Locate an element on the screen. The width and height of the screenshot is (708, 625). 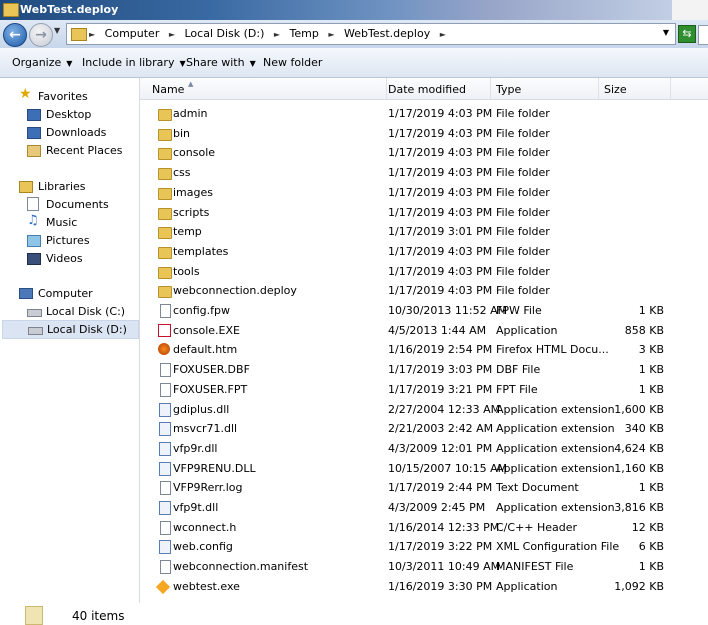
include-in-library-menu: Include in library ▼ is located at coordinates (134, 62).